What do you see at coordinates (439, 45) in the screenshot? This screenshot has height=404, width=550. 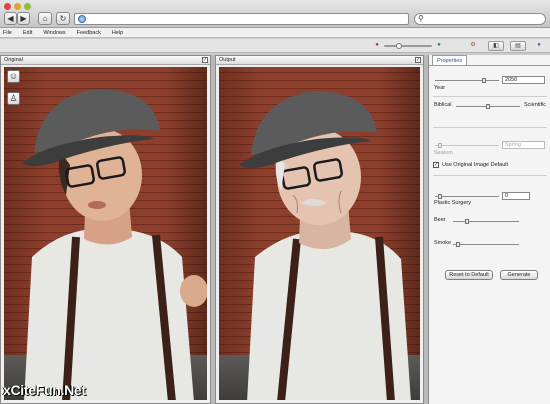 I see `zoom-in-icon: ●` at bounding box center [439, 45].